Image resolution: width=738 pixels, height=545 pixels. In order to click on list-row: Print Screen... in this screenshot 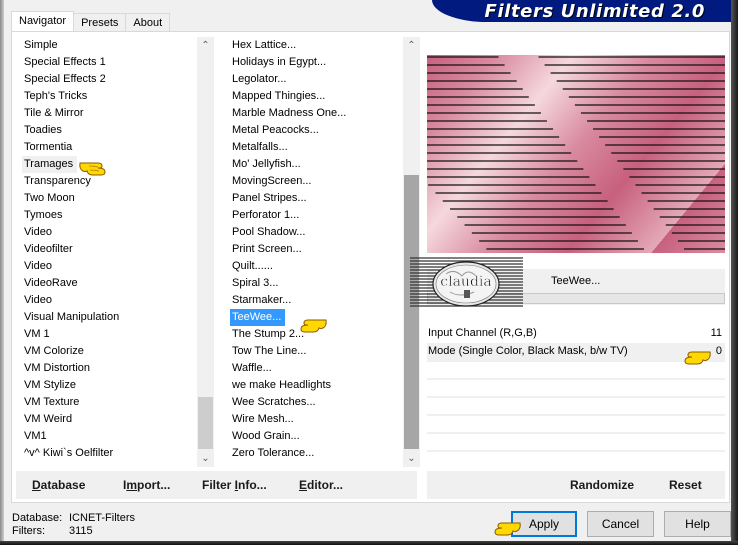, I will do `click(315, 249)`.